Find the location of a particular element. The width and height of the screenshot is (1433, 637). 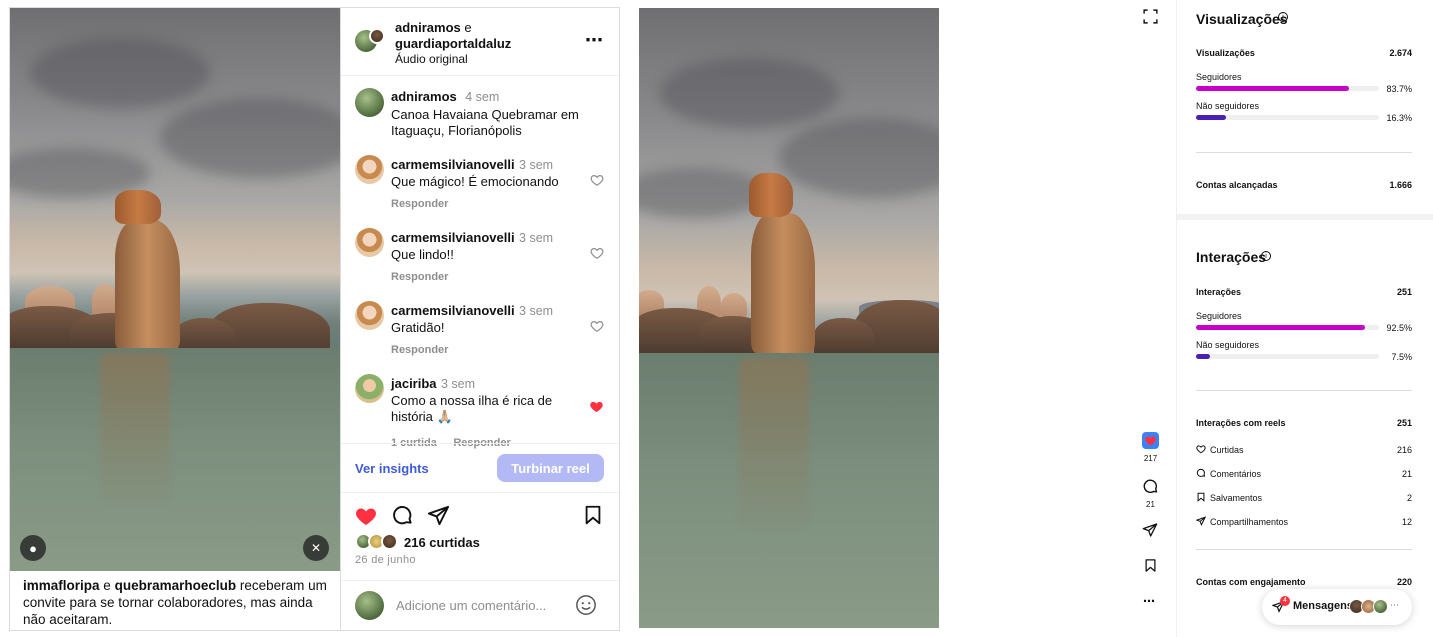

shares-row-value: 12 is located at coordinates (1406, 522).